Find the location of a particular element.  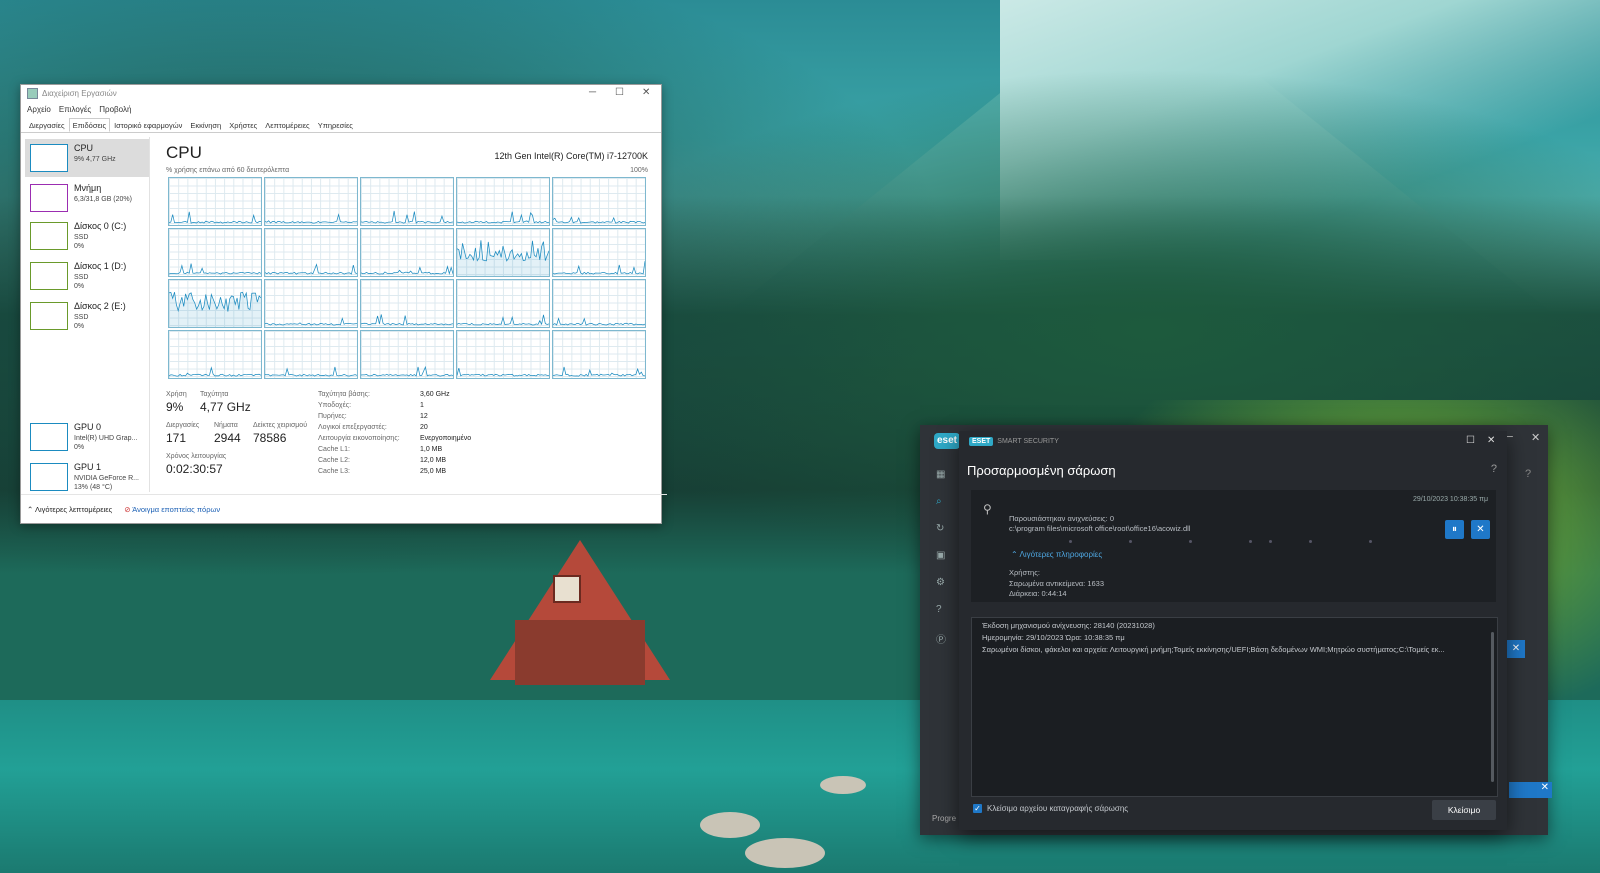

spec-value: Ενεργοποιημένο is located at coordinates (446, 438).